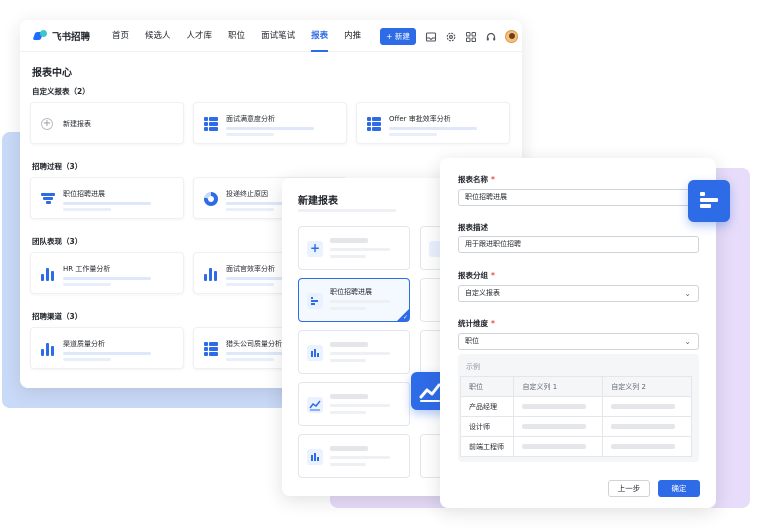 This screenshot has width=762, height=530. Describe the element at coordinates (352, 36) in the screenshot. I see `nav-item-referral: 内推` at that location.